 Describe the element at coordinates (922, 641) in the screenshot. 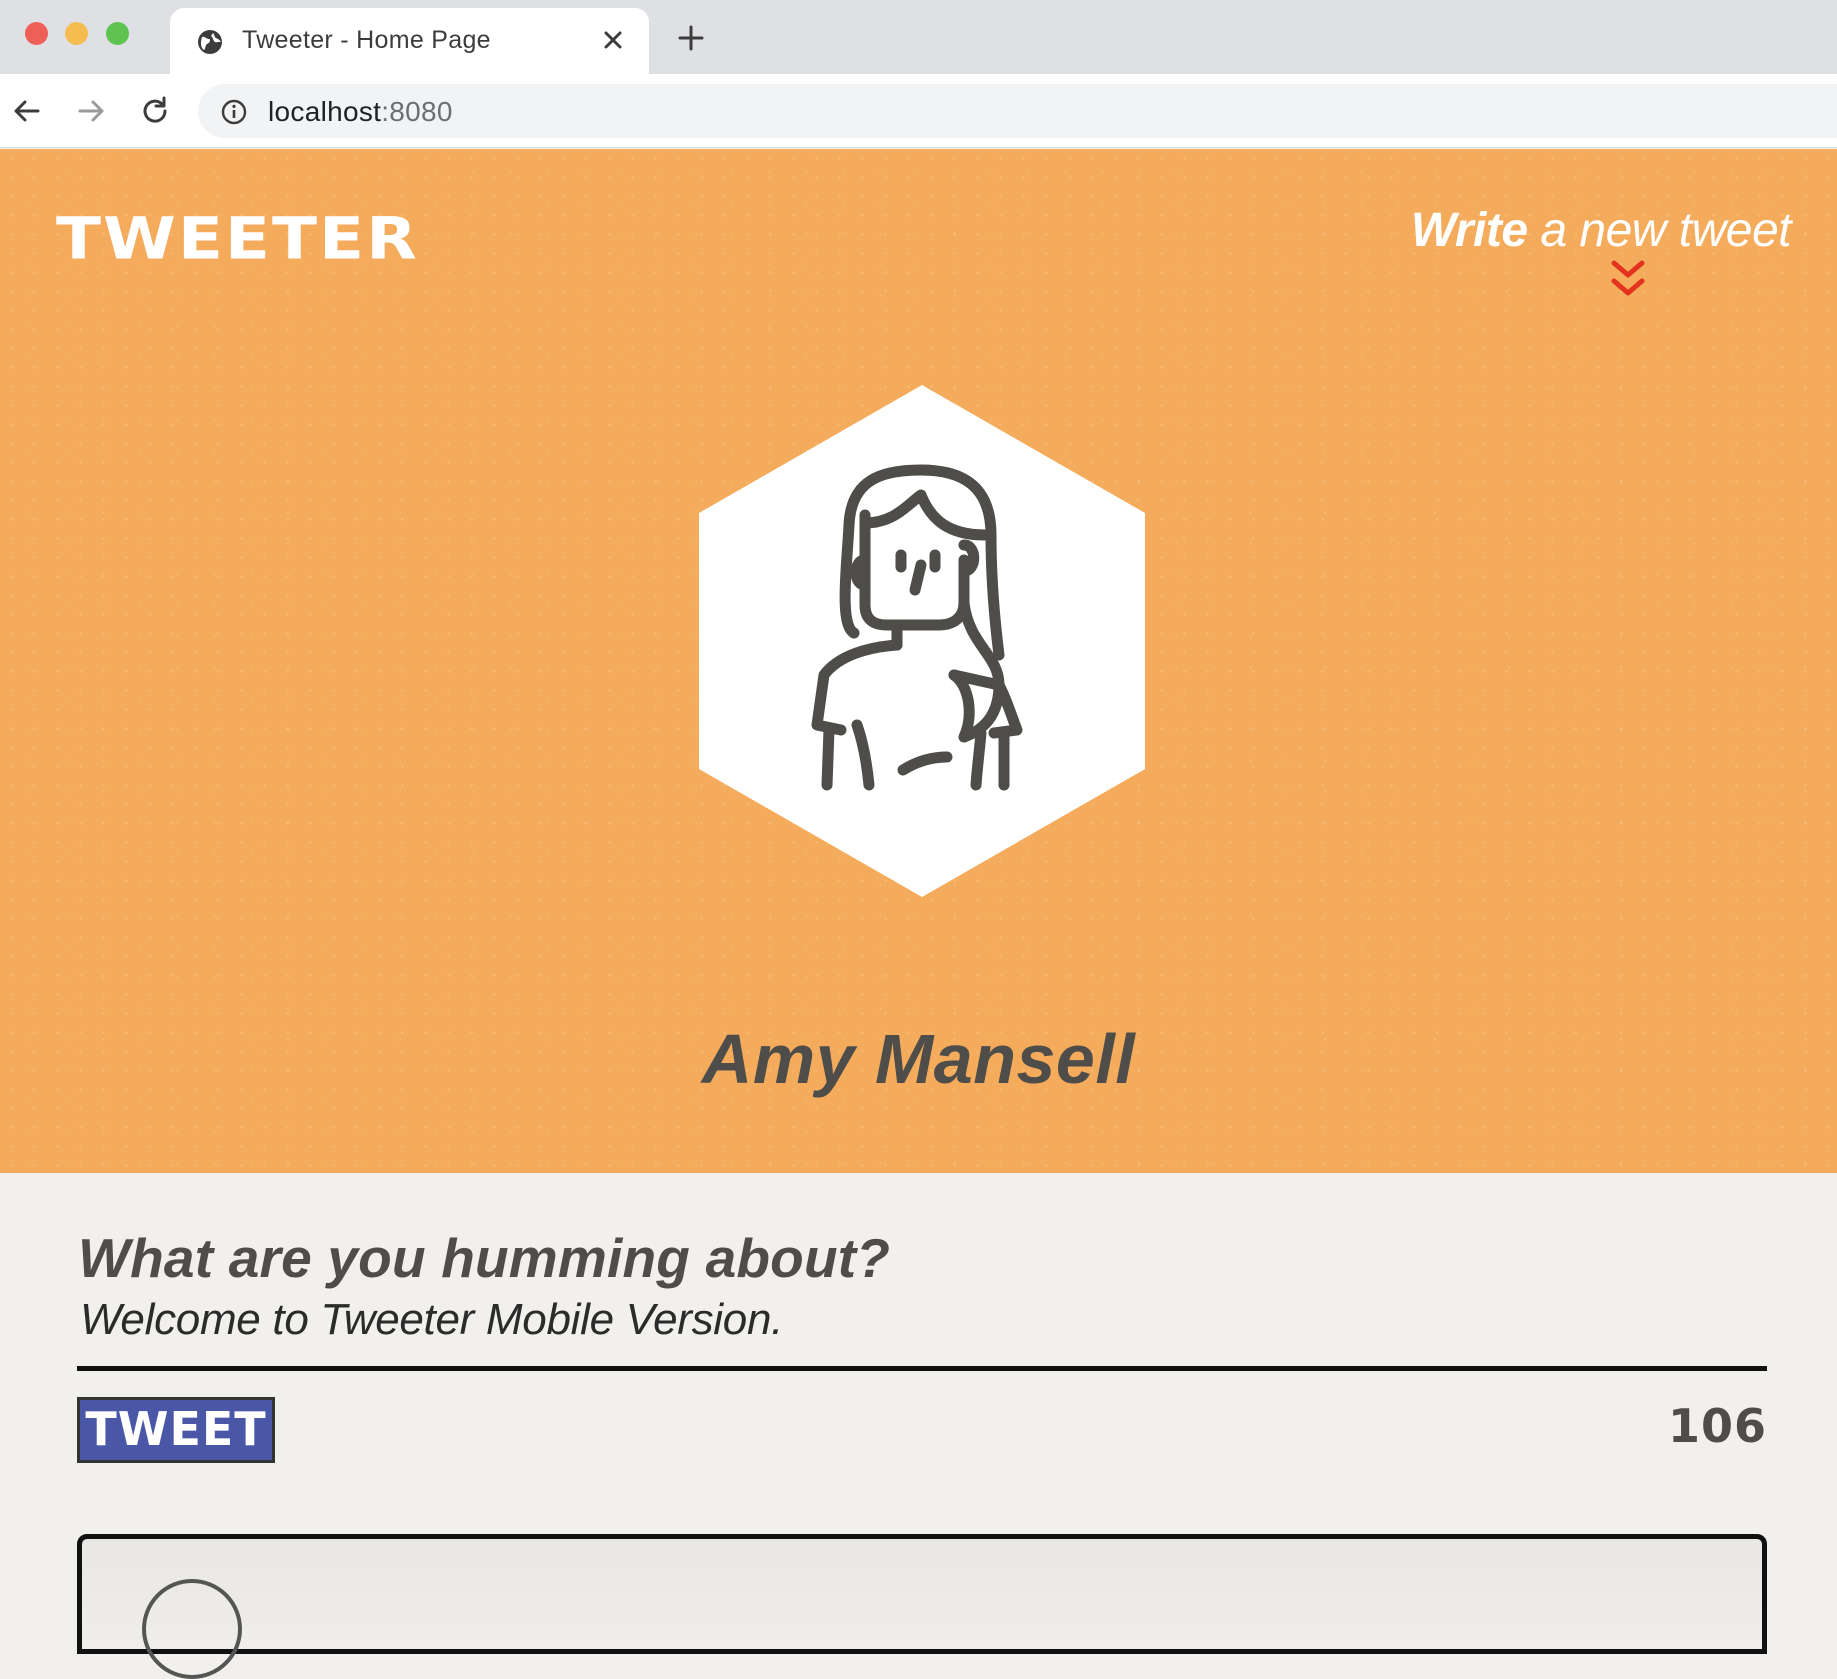

I see `avatar` at that location.